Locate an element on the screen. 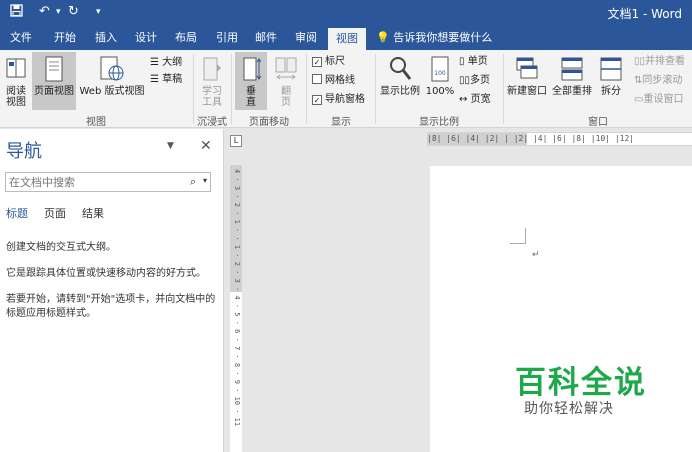  watermark-slogan: 助你轻松解决 is located at coordinates (569, 409).